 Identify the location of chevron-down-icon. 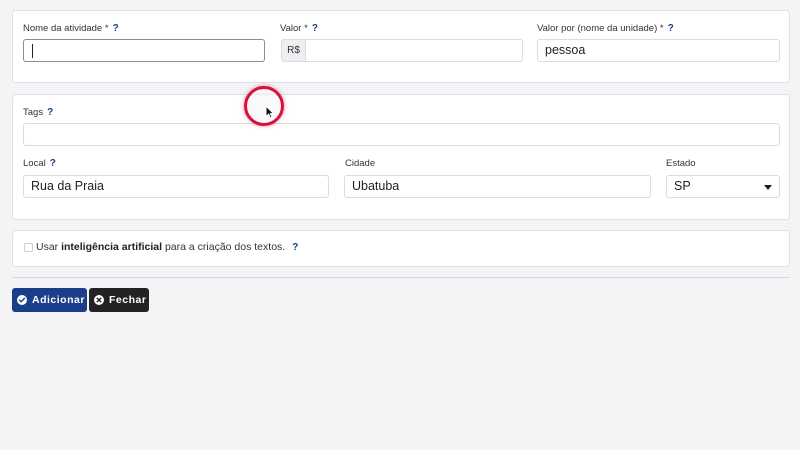
(768, 187).